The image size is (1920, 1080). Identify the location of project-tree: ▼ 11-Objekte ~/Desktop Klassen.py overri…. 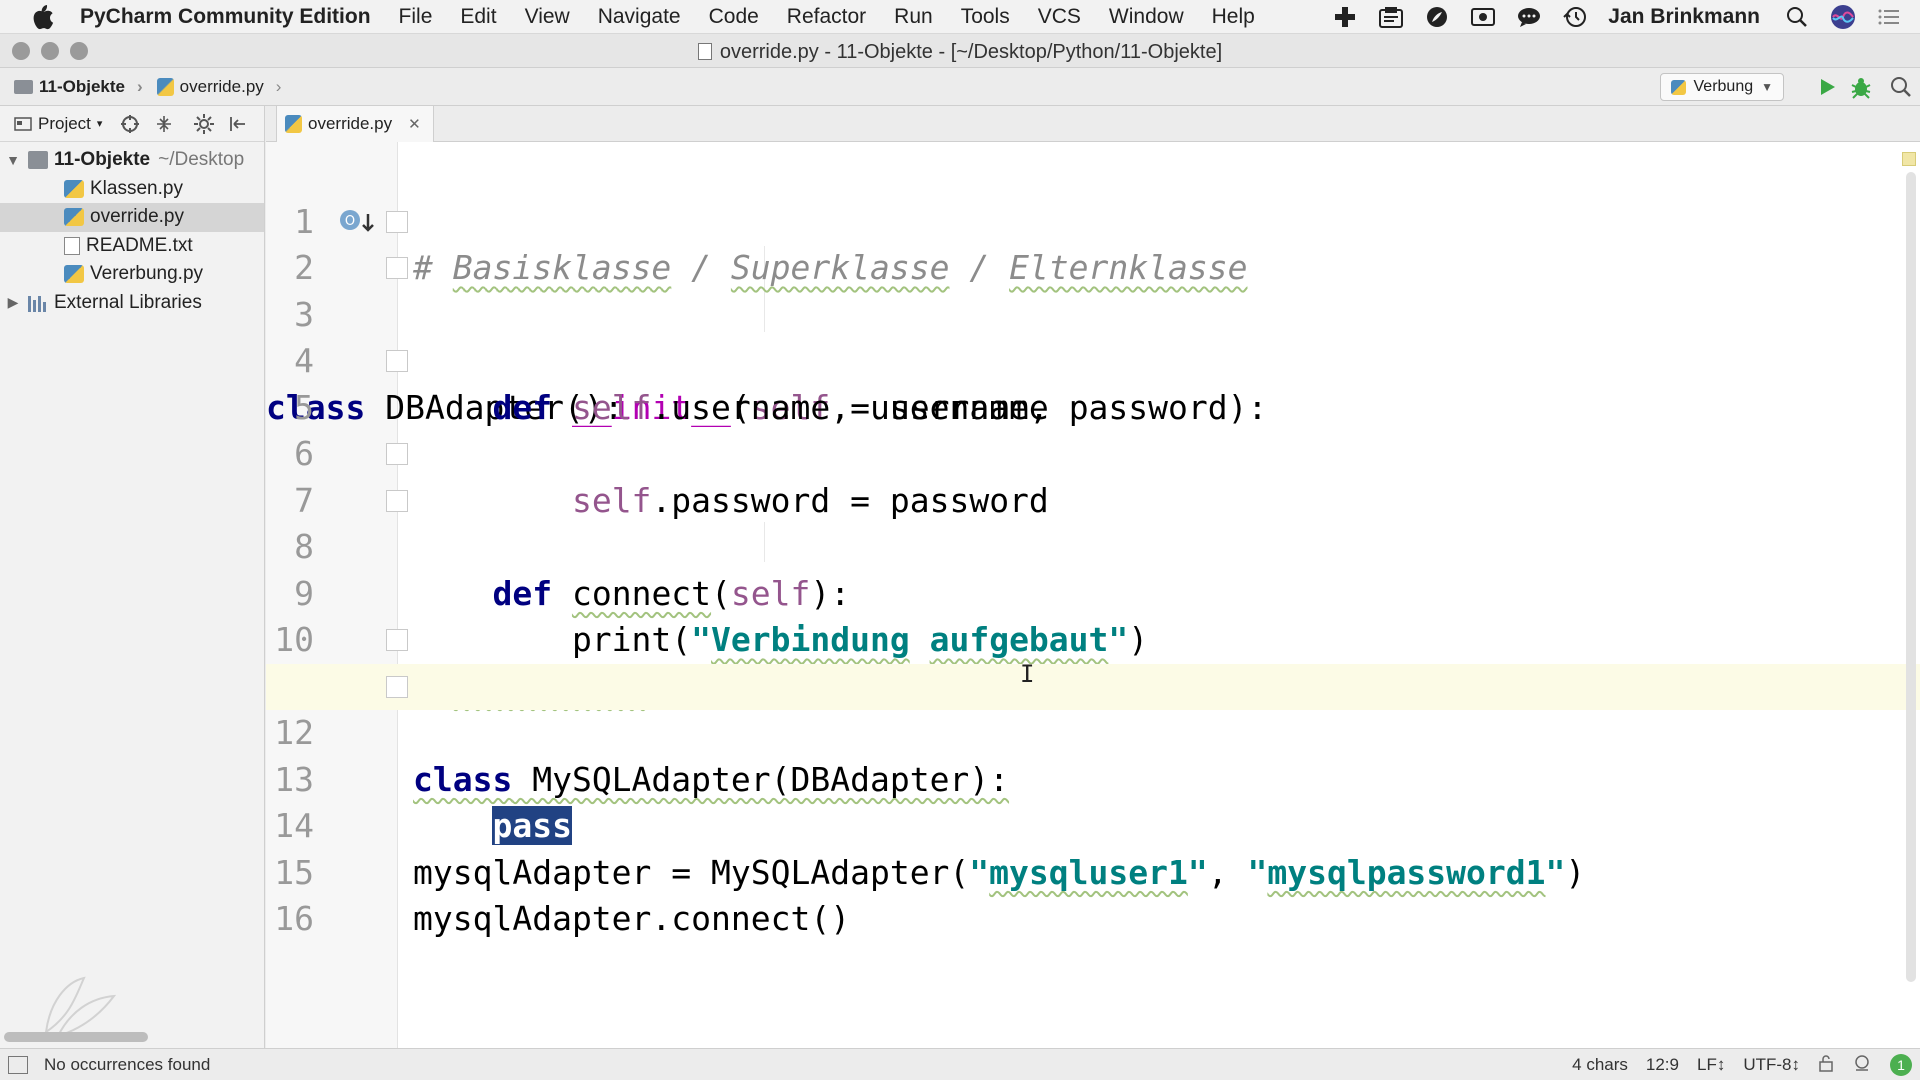
(132, 229).